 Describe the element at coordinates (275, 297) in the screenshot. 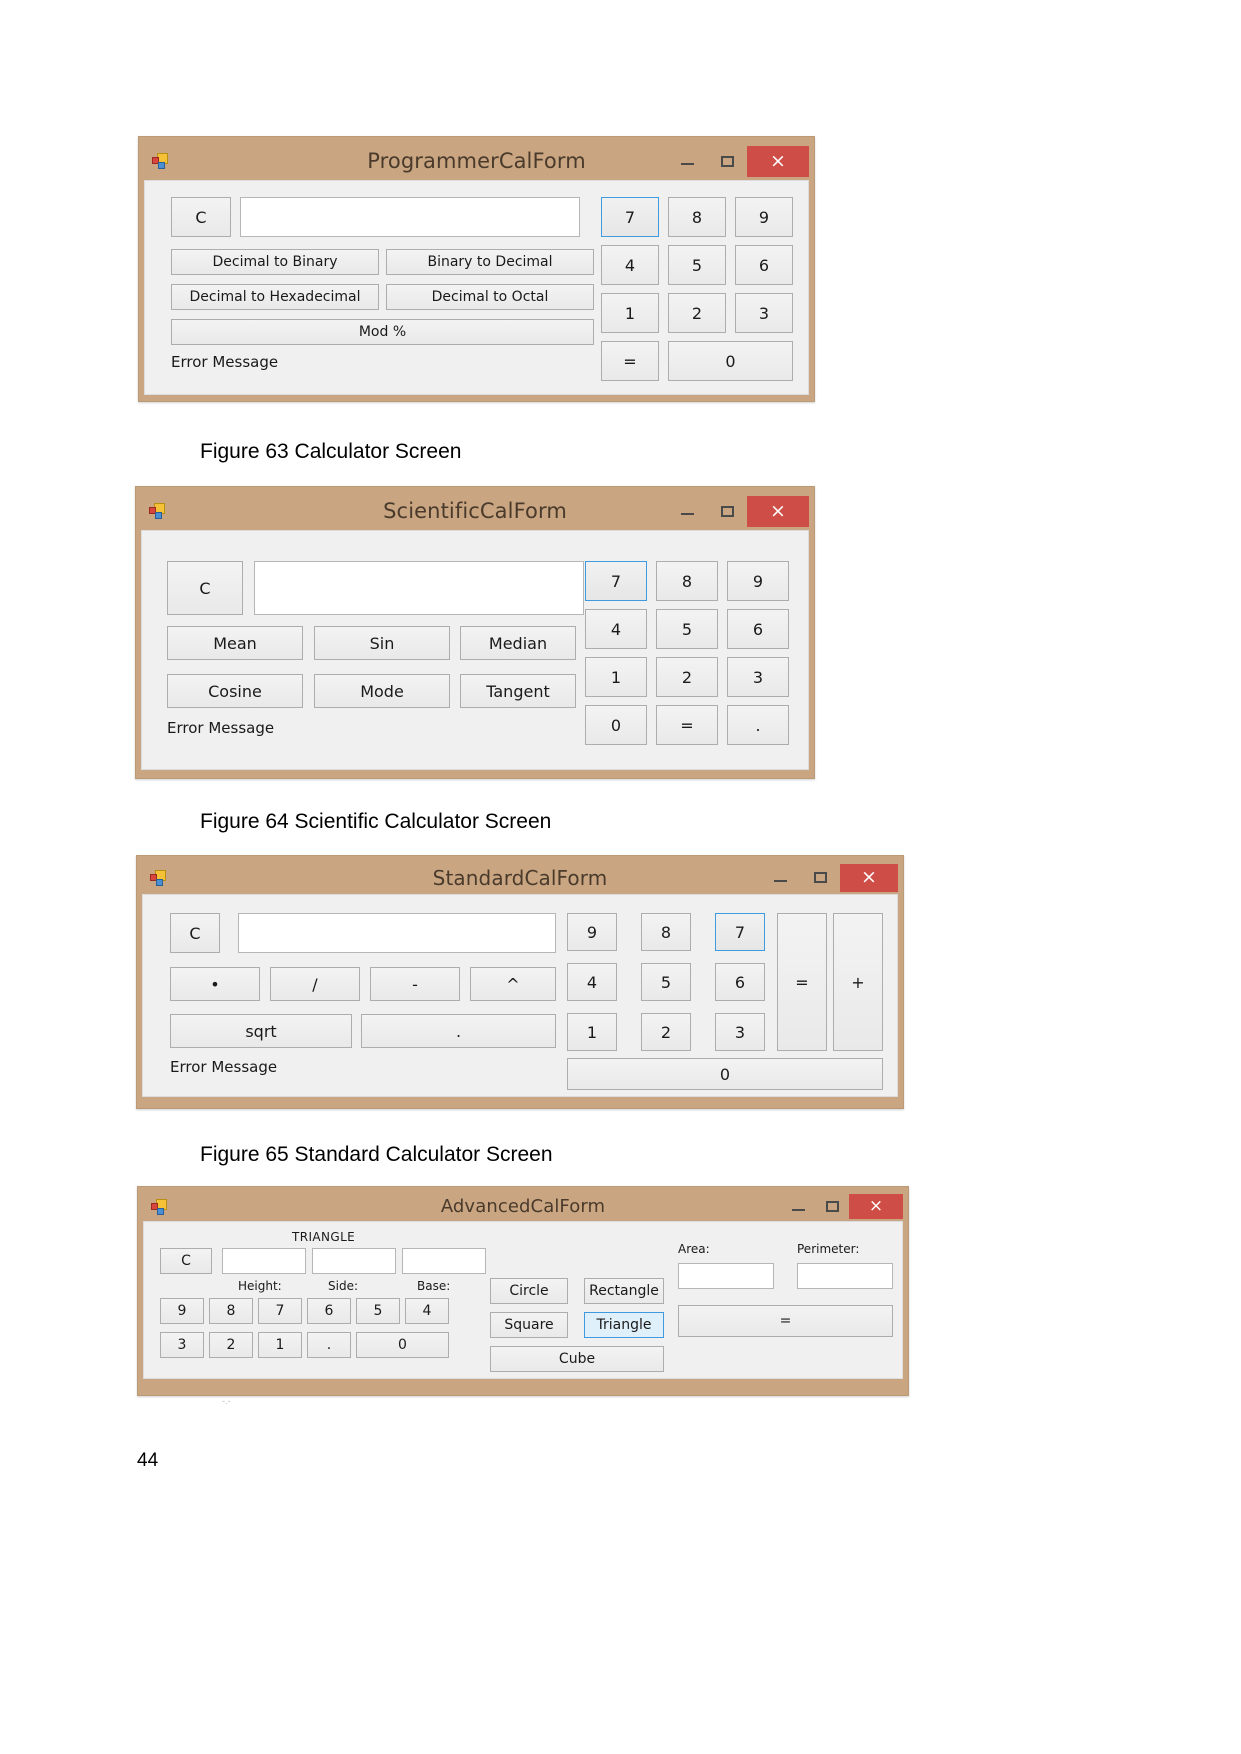

I see `decimal-to-hexadecimal-button: Decimal to Hexadecimal` at that location.